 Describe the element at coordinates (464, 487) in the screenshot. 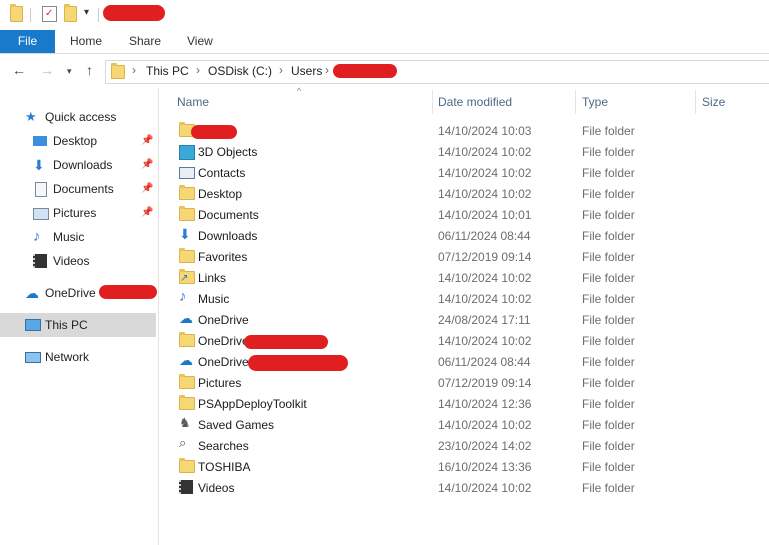

I see `file-row: Videos 14/10/2024 10:02 File folder` at that location.